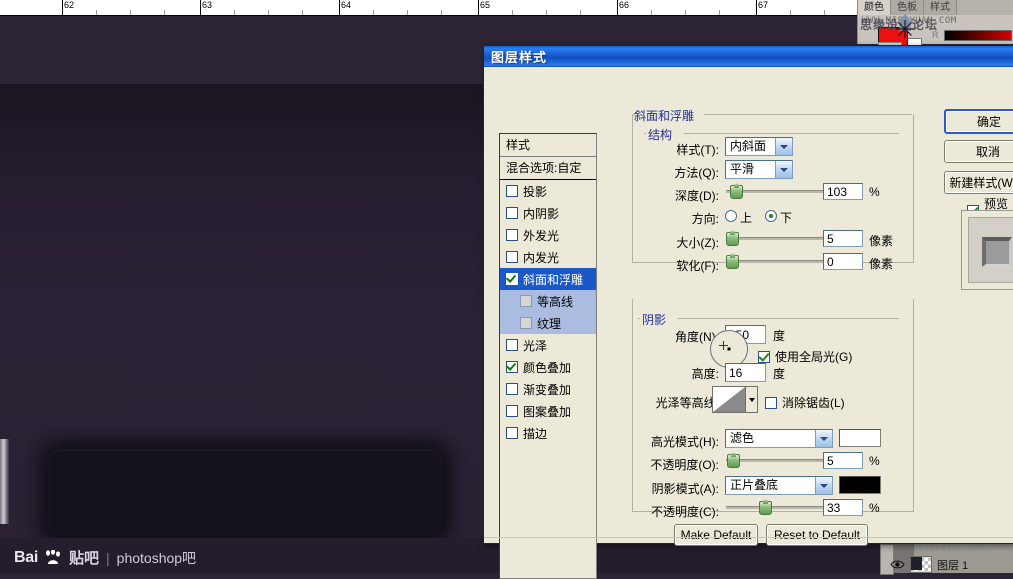 The height and width of the screenshot is (579, 1013). Describe the element at coordinates (512, 367) in the screenshot. I see `checkbox-color-overlay` at that location.